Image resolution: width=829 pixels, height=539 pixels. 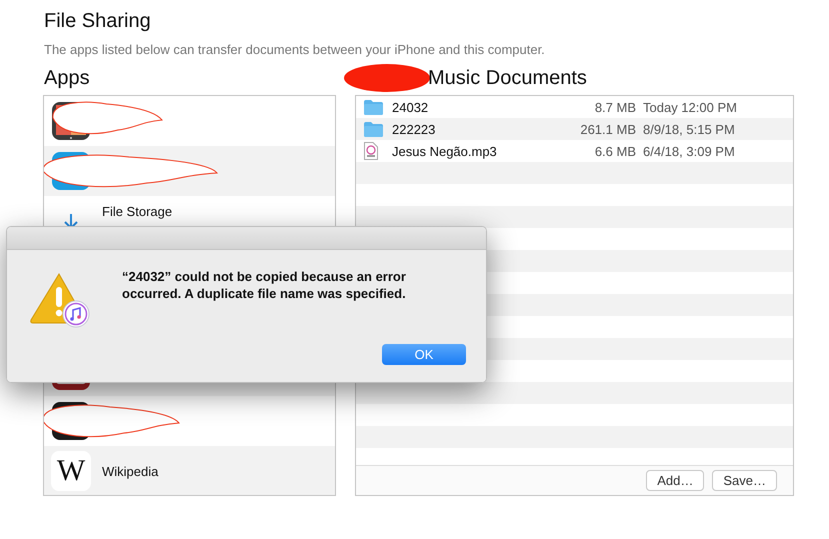 What do you see at coordinates (98, 22) in the screenshot?
I see `page-title: File Sharing` at bounding box center [98, 22].